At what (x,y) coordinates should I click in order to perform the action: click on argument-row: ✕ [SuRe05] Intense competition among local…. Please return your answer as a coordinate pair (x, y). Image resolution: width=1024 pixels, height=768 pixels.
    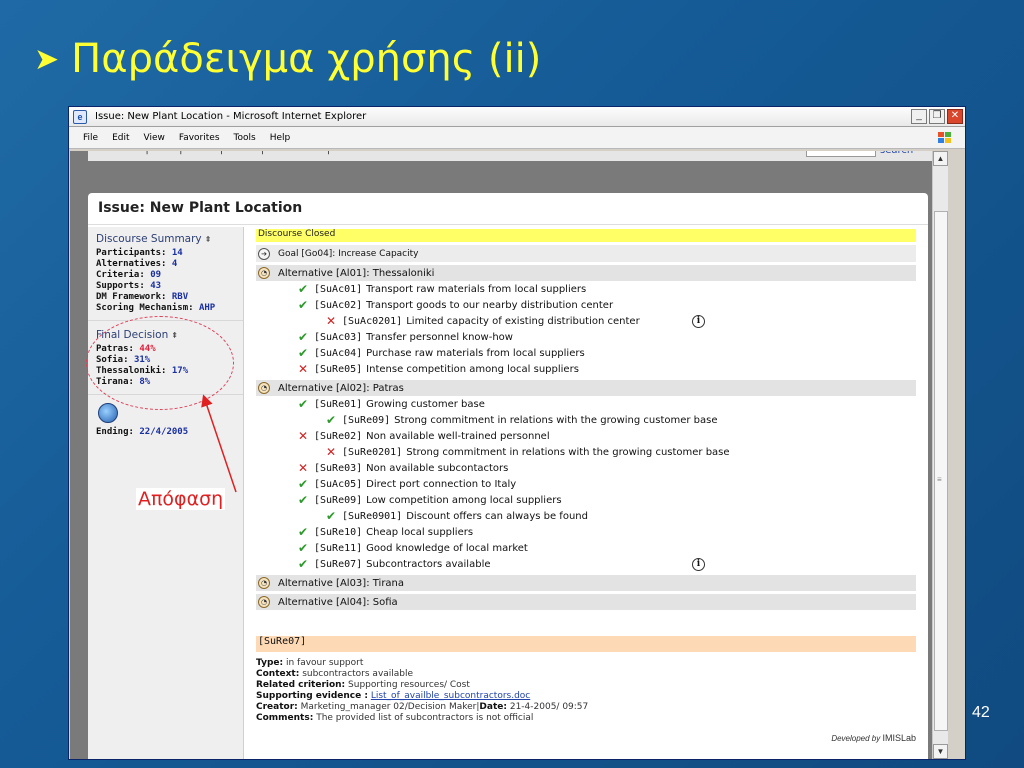
    Looking at the image, I should click on (586, 369).